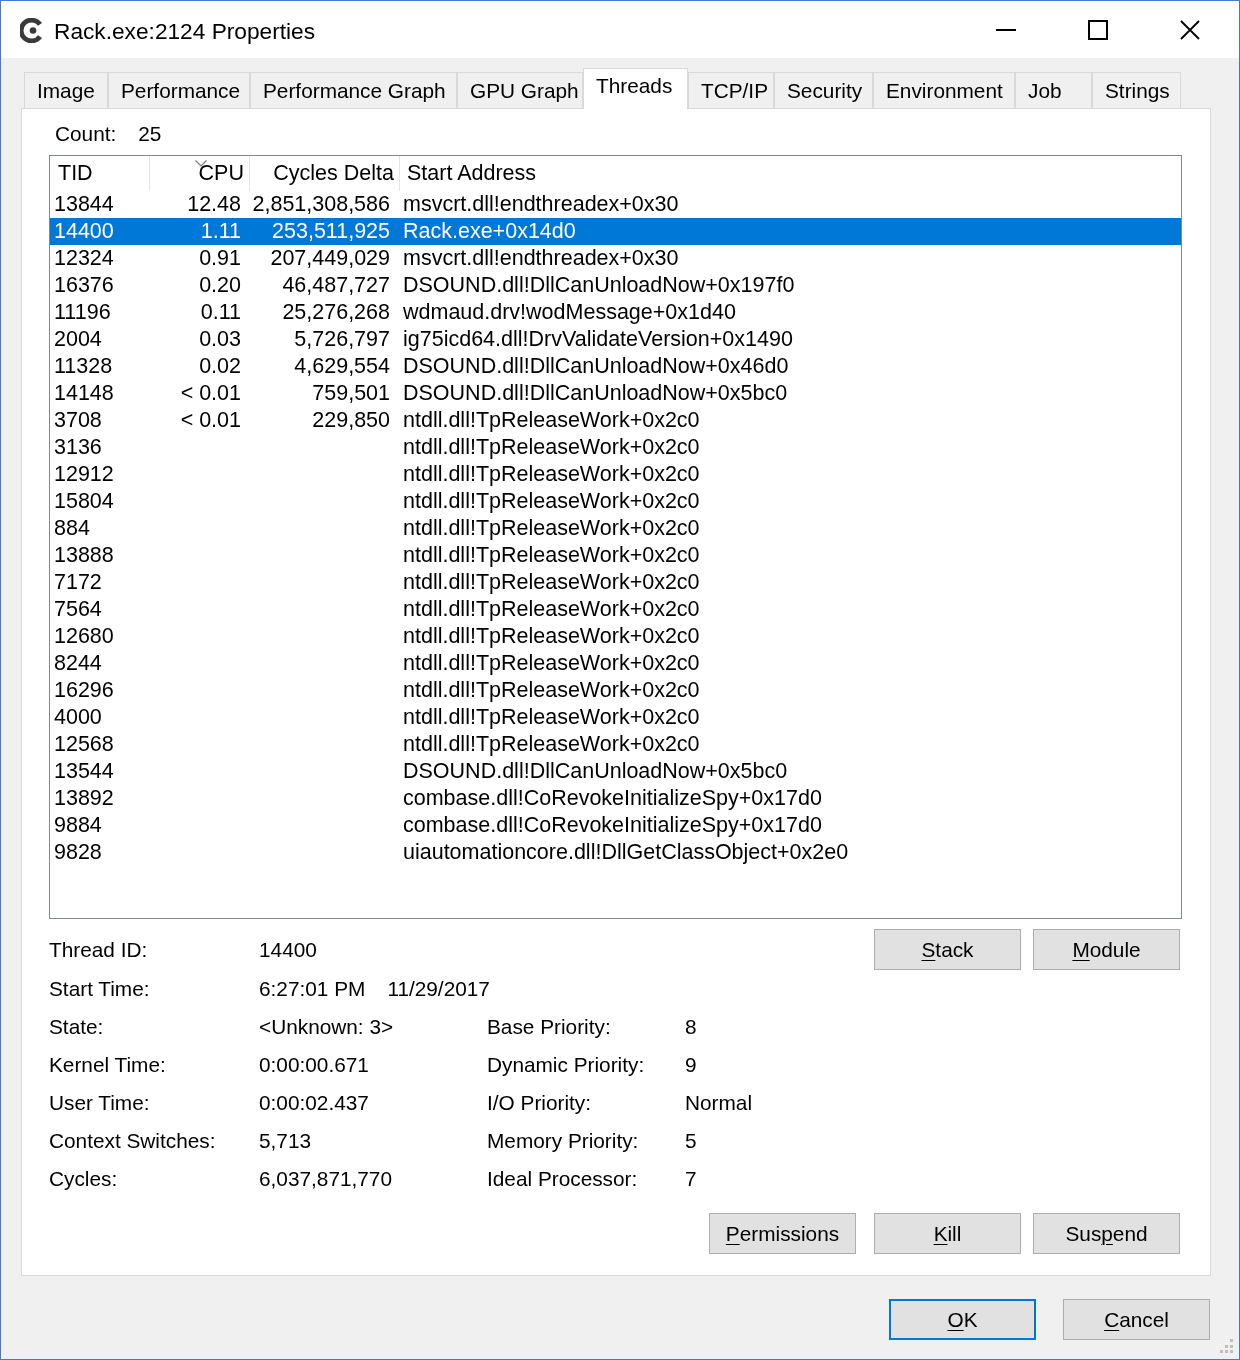 The height and width of the screenshot is (1360, 1240). What do you see at coordinates (1226, 1346) in the screenshot?
I see `resize-grip-icon` at bounding box center [1226, 1346].